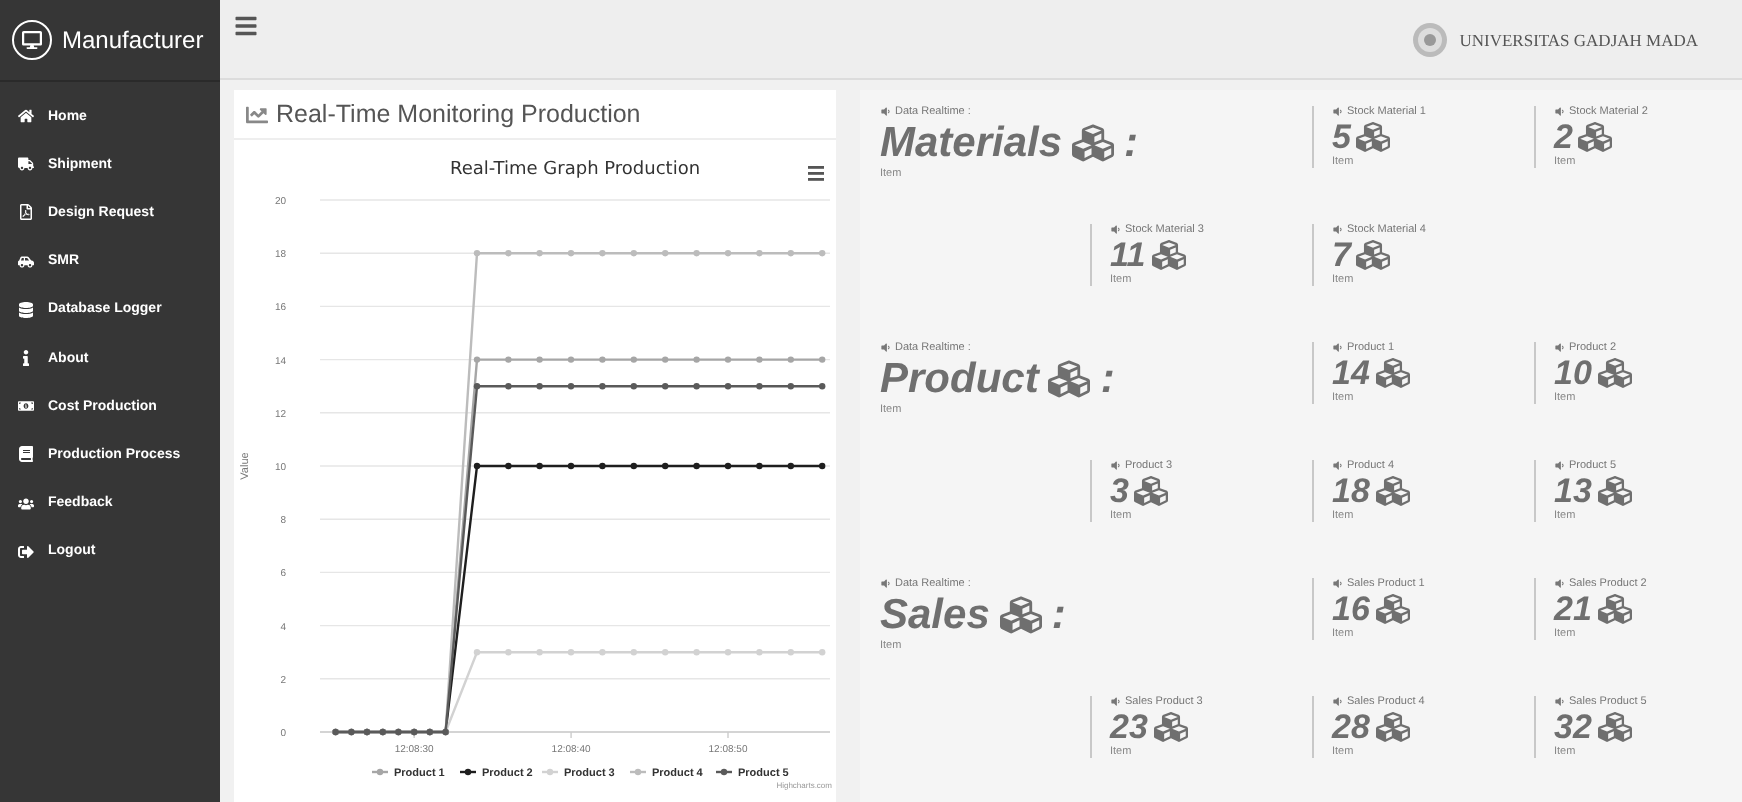 Image resolution: width=1742 pixels, height=802 pixels. Describe the element at coordinates (27, 454) in the screenshot. I see `book-icon` at that location.